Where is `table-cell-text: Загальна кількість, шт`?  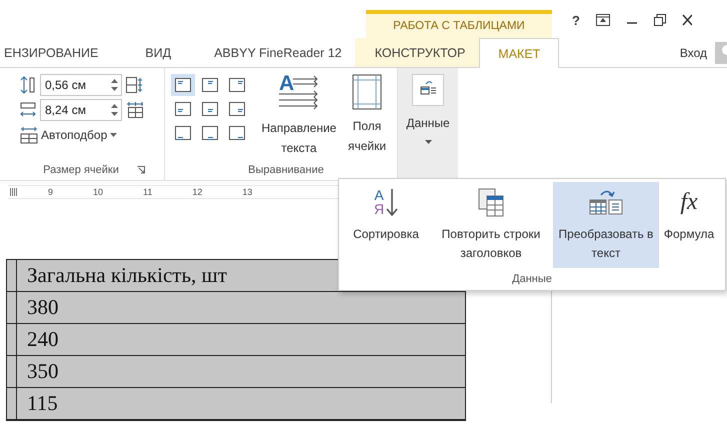 table-cell-text: Загальна кількість, шт is located at coordinates (127, 275).